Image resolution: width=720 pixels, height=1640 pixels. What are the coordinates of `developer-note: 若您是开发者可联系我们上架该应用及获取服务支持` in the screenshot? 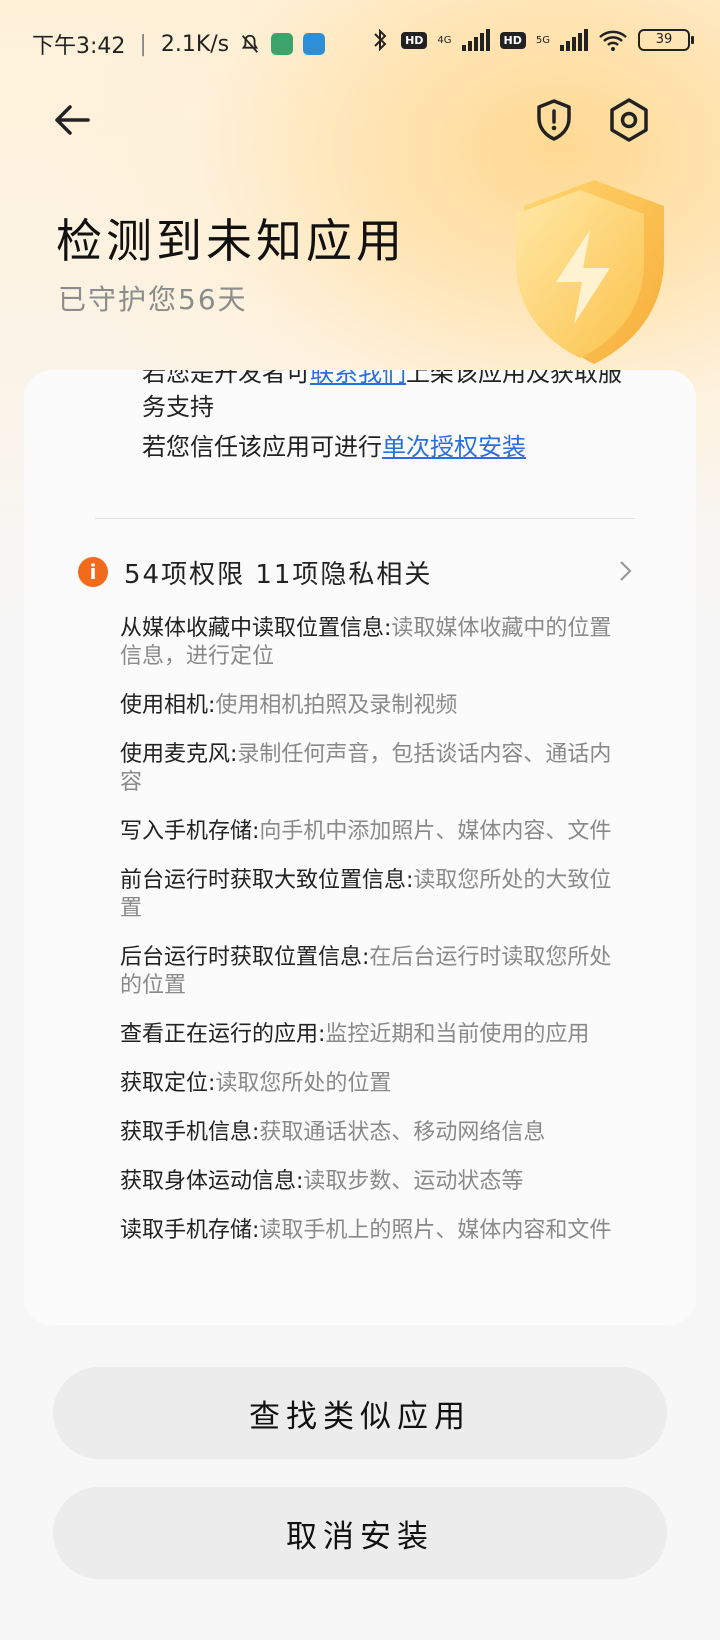 It's located at (392, 397).